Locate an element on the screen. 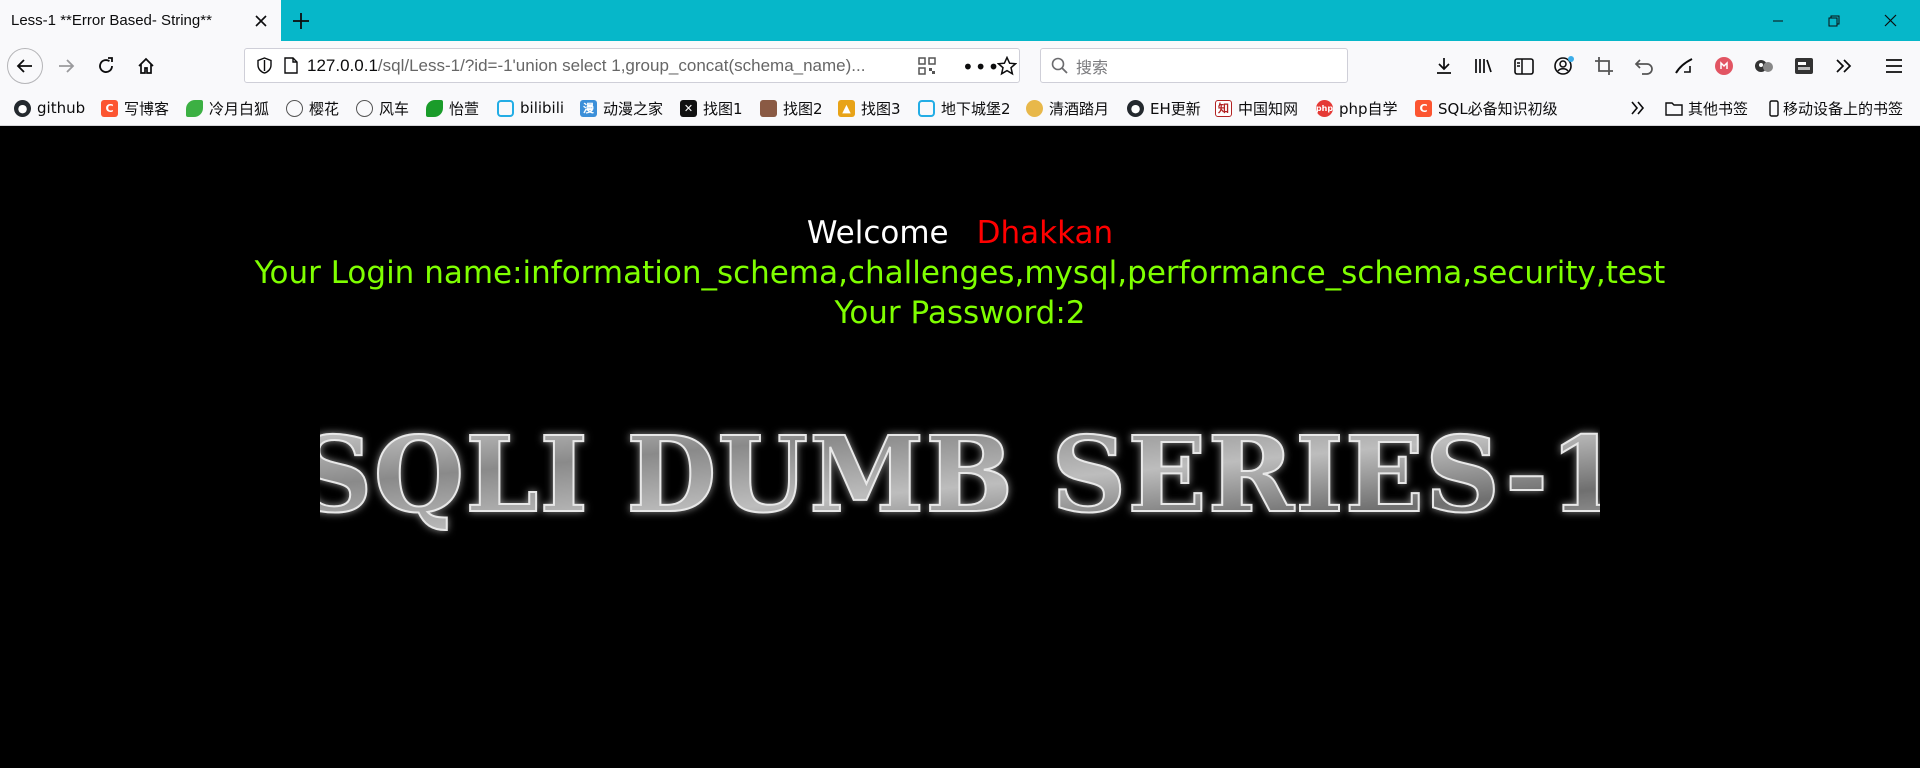 This screenshot has width=1920, height=768. bookmark-qingjiu: 清酒踏月 is located at coordinates (1067, 108).